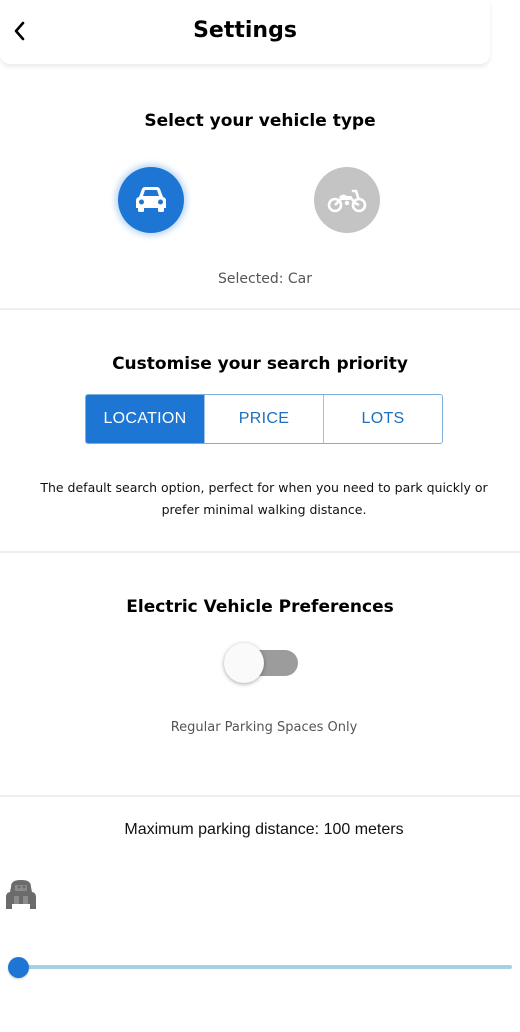 Image resolution: width=520 pixels, height=1032 pixels. What do you see at coordinates (260, 364) in the screenshot?
I see `priority-section-title: Customise your search priority` at bounding box center [260, 364].